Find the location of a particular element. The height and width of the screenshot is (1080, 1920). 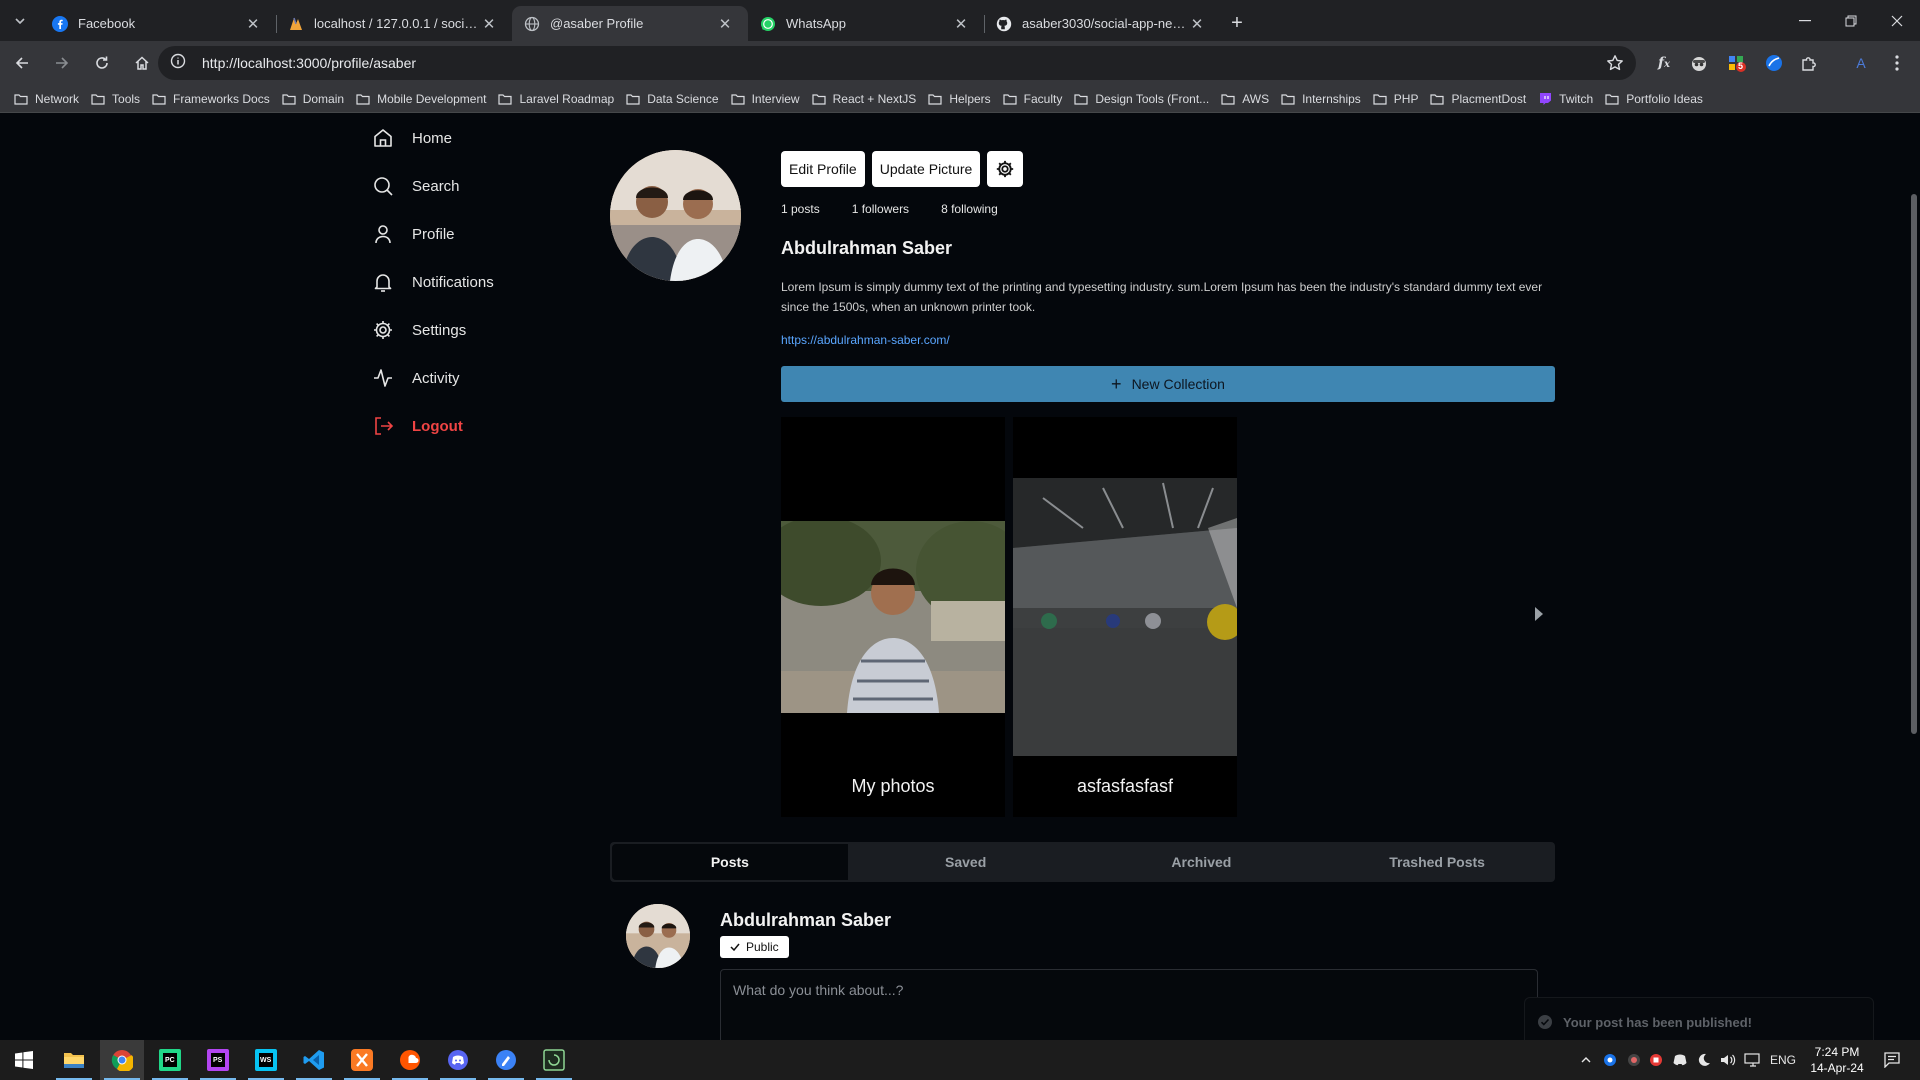

bookmark-folder: Laravel Roadmap is located at coordinates (560, 99).